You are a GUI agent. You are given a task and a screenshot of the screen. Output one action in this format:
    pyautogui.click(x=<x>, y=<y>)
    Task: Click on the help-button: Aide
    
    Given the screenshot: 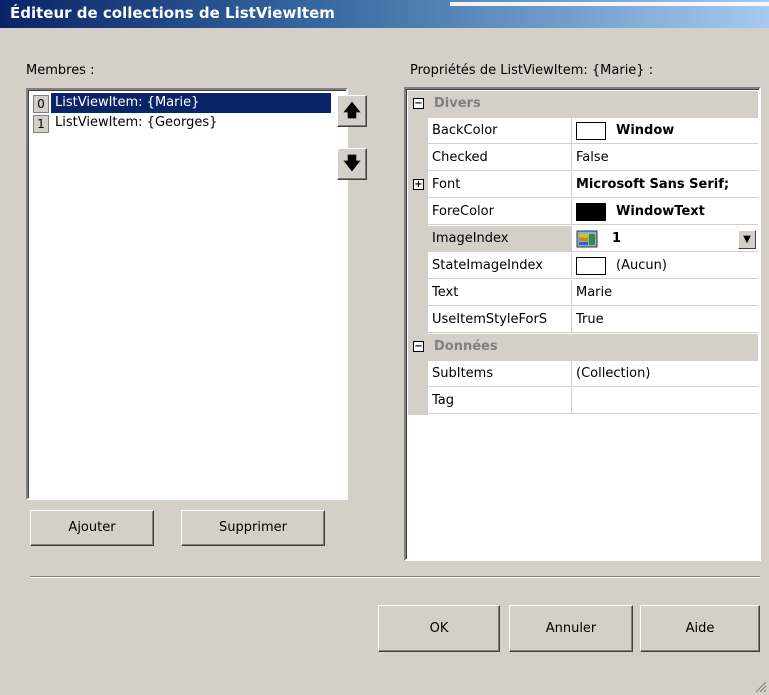 What is the action you would take?
    pyautogui.click(x=700, y=628)
    